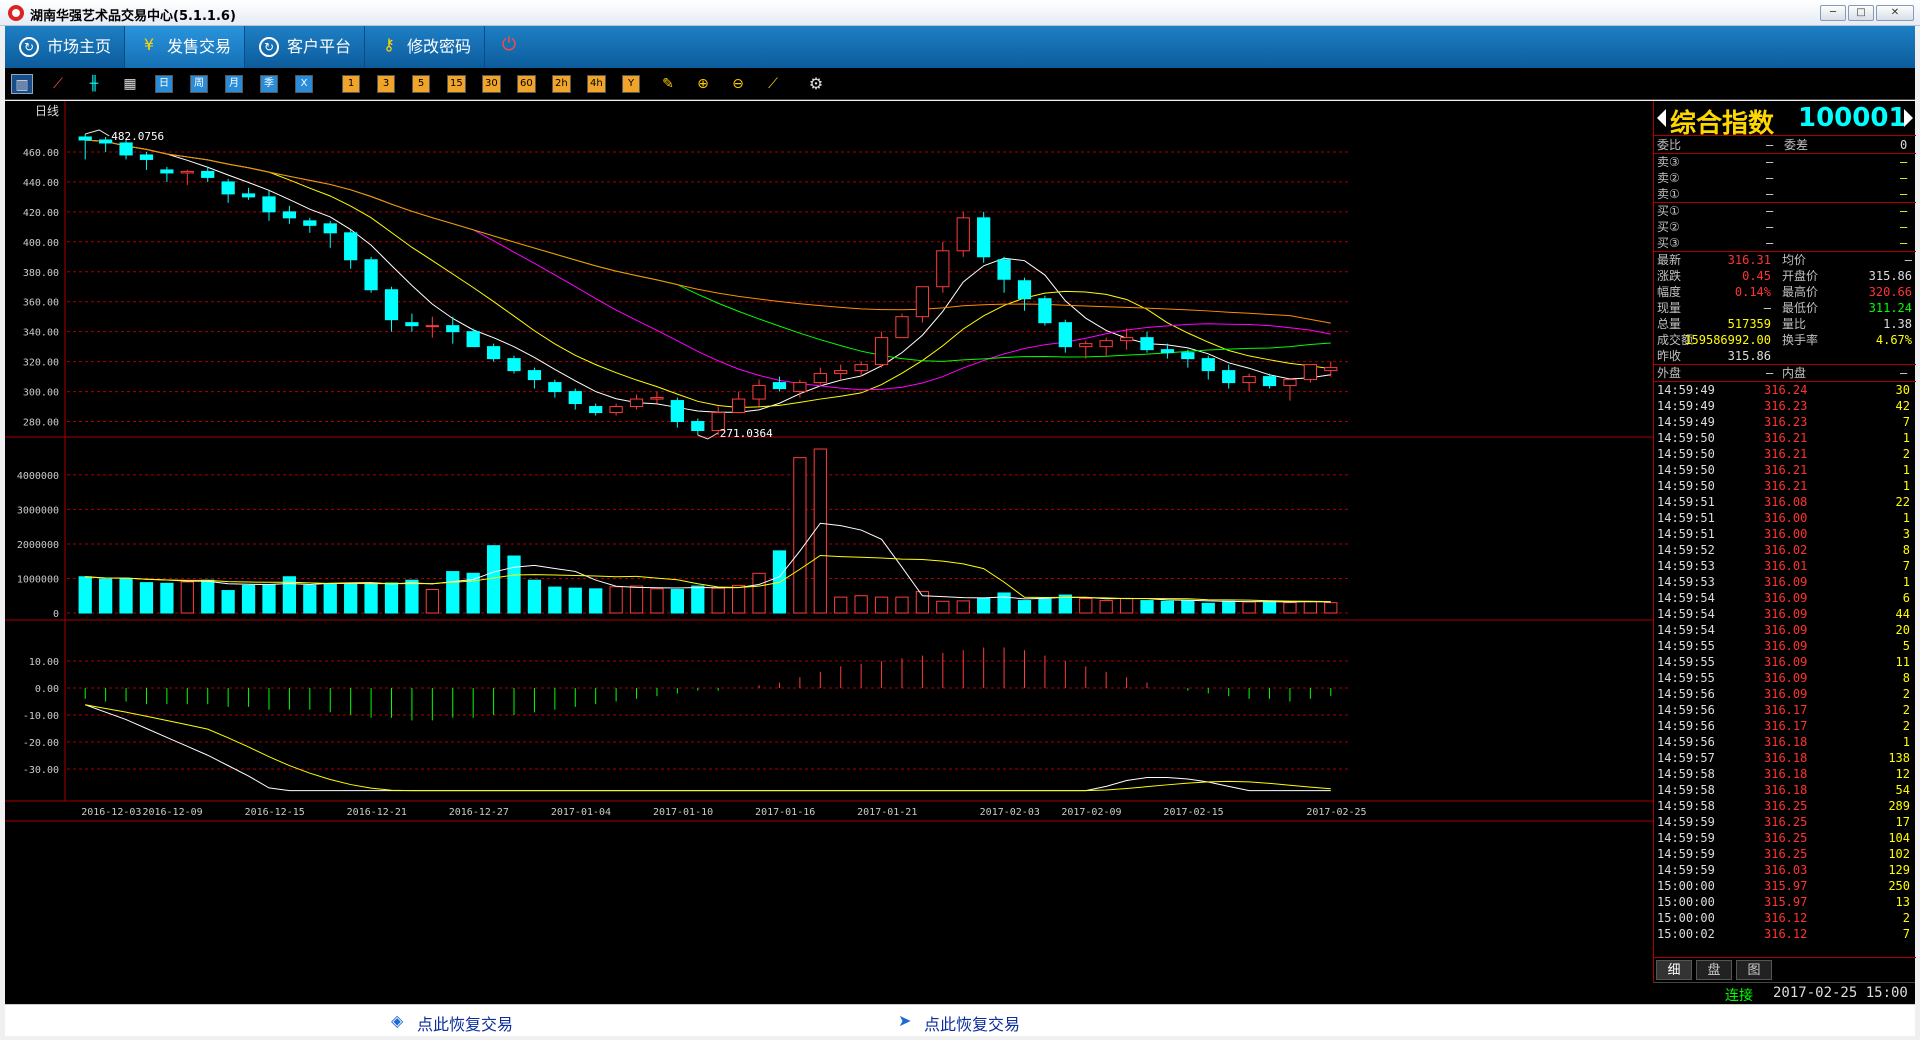 This screenshot has width=1920, height=1040. What do you see at coordinates (526, 84) in the screenshot?
I see `minute-60-button: 60` at bounding box center [526, 84].